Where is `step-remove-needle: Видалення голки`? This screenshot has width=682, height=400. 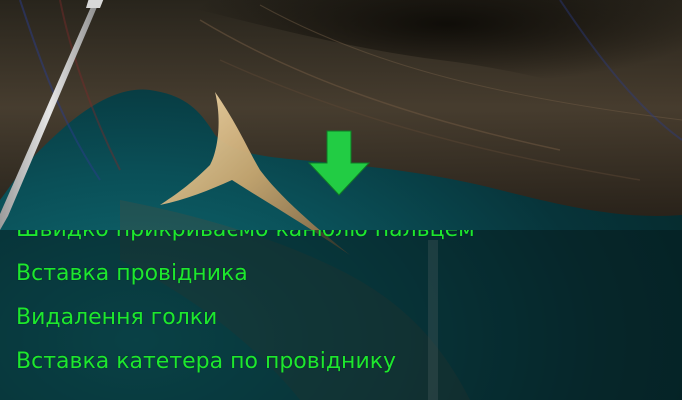
step-remove-needle: Видалення голки is located at coordinates (245, 318).